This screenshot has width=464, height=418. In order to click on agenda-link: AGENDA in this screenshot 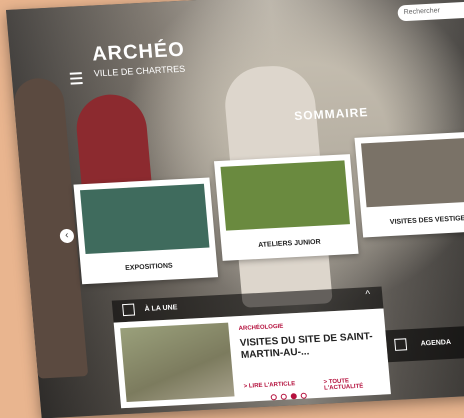, I will do `click(435, 343)`.